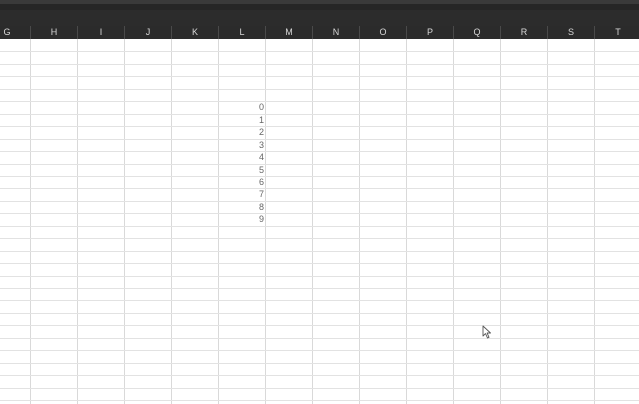 The width and height of the screenshot is (639, 404). What do you see at coordinates (242, 107) in the screenshot?
I see `cell-l-value: 0` at bounding box center [242, 107].